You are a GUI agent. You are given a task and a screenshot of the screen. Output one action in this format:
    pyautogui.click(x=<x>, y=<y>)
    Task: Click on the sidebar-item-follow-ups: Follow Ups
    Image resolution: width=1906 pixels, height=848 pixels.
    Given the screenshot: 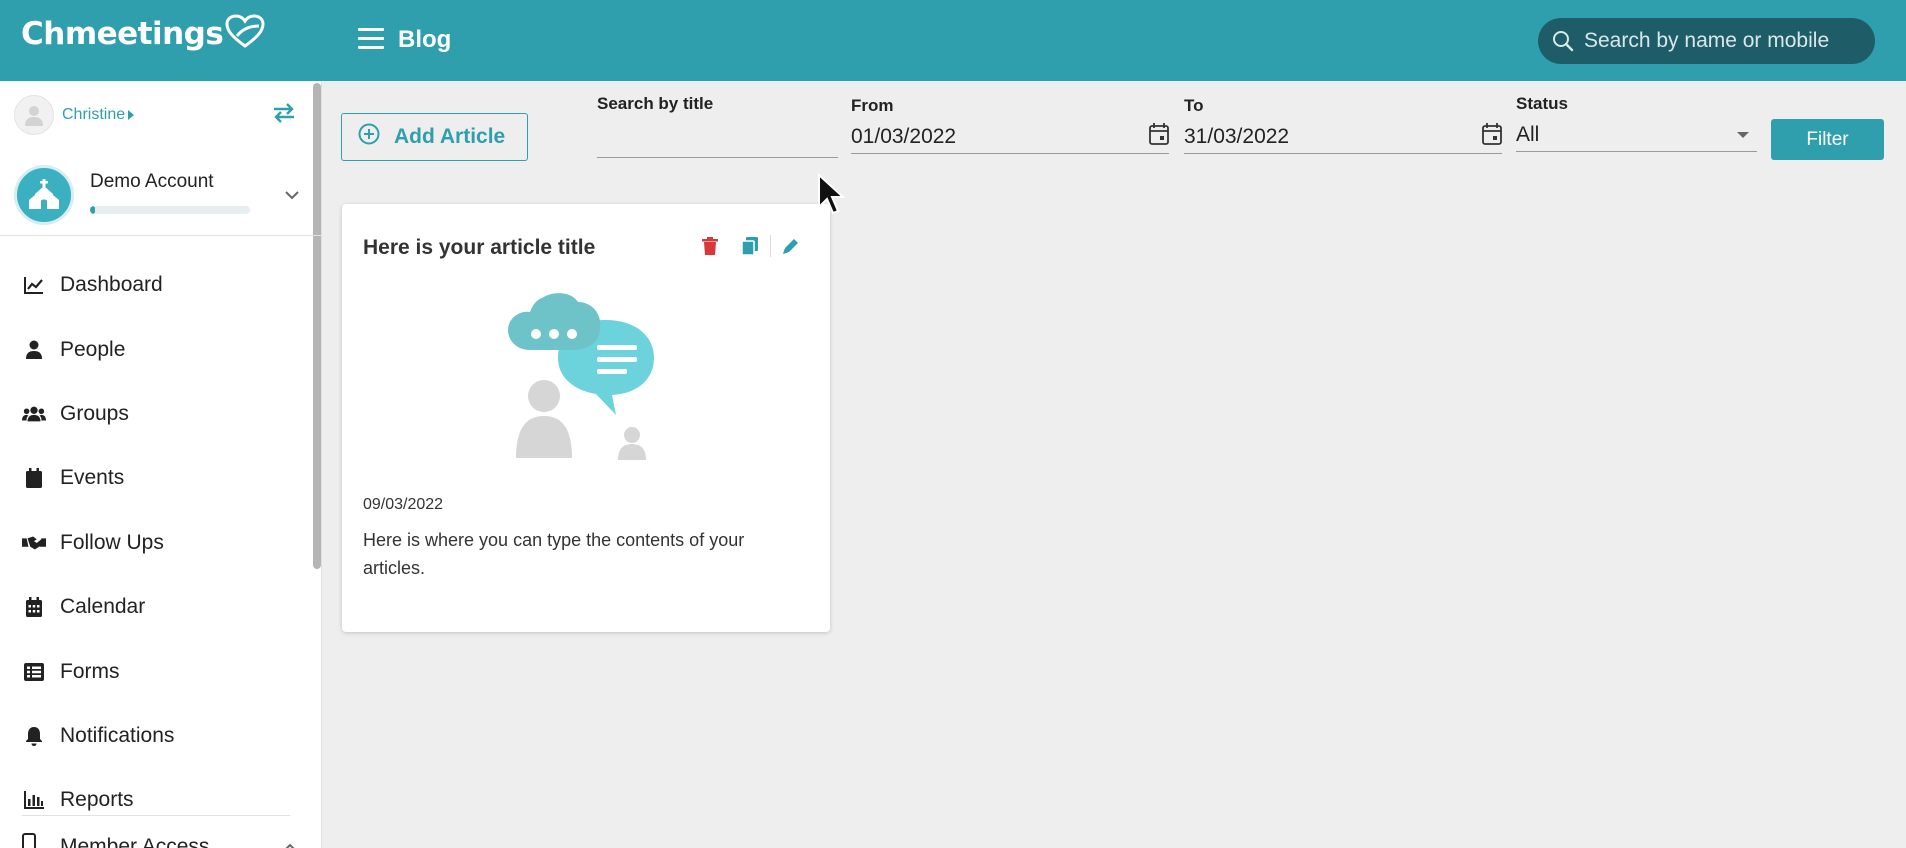 What is the action you would take?
    pyautogui.click(x=156, y=543)
    